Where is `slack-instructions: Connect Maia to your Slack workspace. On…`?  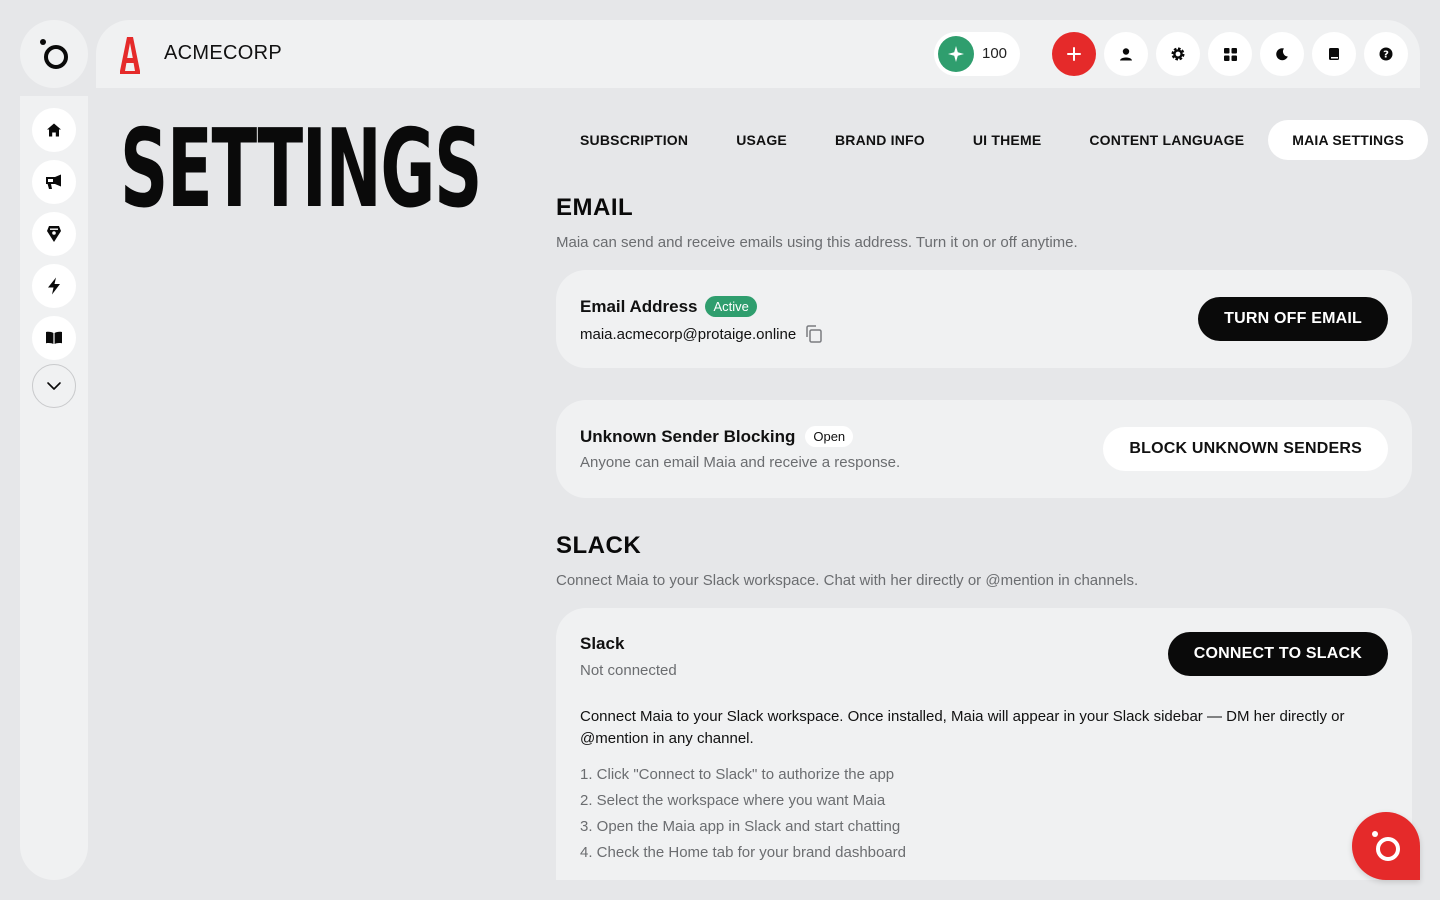
slack-instructions: Connect Maia to your Slack workspace. On… is located at coordinates (962, 727).